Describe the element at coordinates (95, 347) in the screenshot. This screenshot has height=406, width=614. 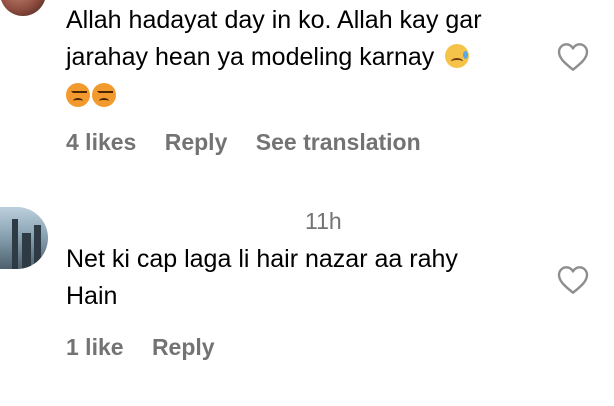
I see `likes-count-link: 1 like` at that location.